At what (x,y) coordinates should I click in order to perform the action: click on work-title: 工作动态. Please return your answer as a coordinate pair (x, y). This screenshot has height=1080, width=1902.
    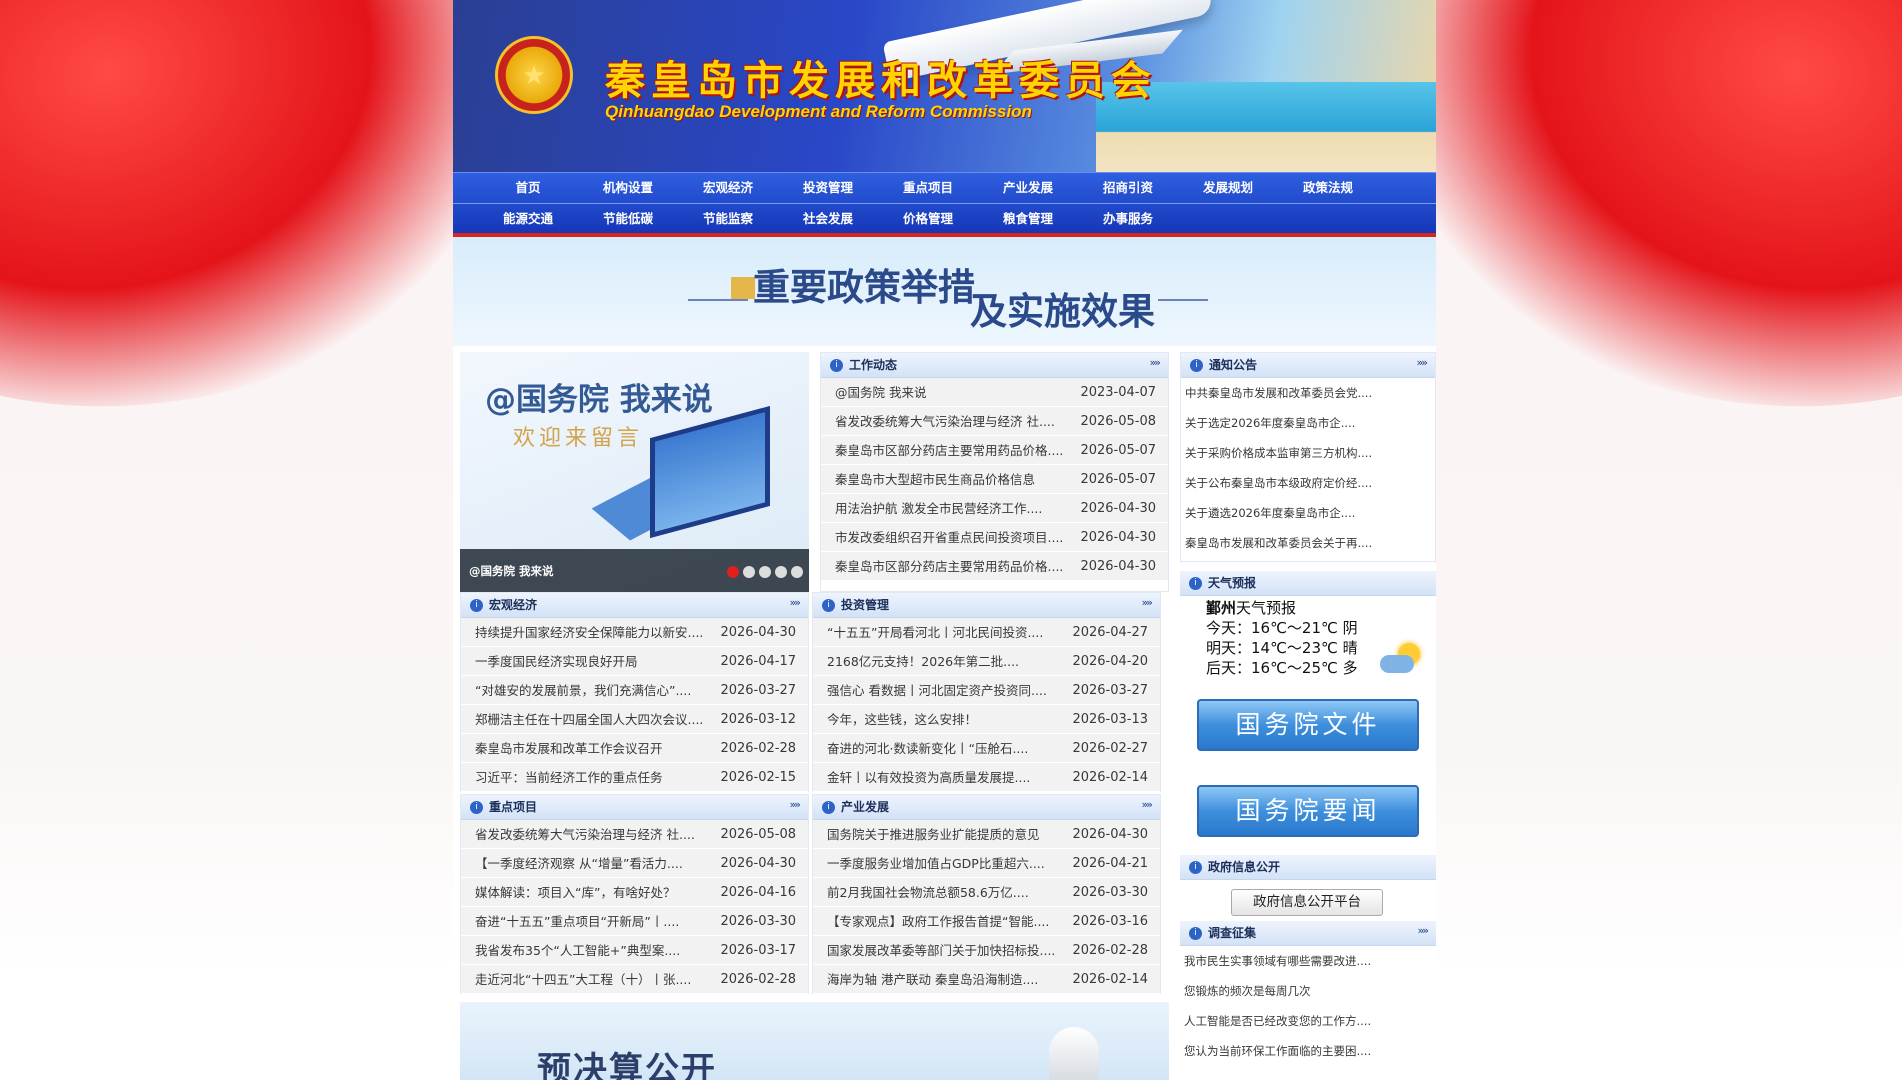
    Looking at the image, I should click on (873, 365).